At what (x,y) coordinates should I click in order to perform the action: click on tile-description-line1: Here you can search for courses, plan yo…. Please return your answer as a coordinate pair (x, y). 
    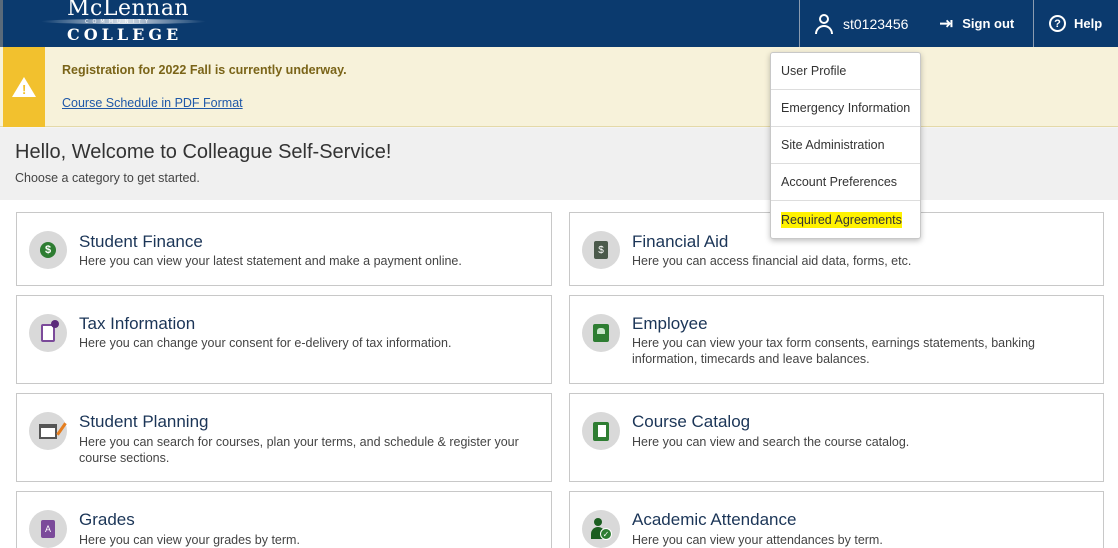
    Looking at the image, I should click on (299, 442).